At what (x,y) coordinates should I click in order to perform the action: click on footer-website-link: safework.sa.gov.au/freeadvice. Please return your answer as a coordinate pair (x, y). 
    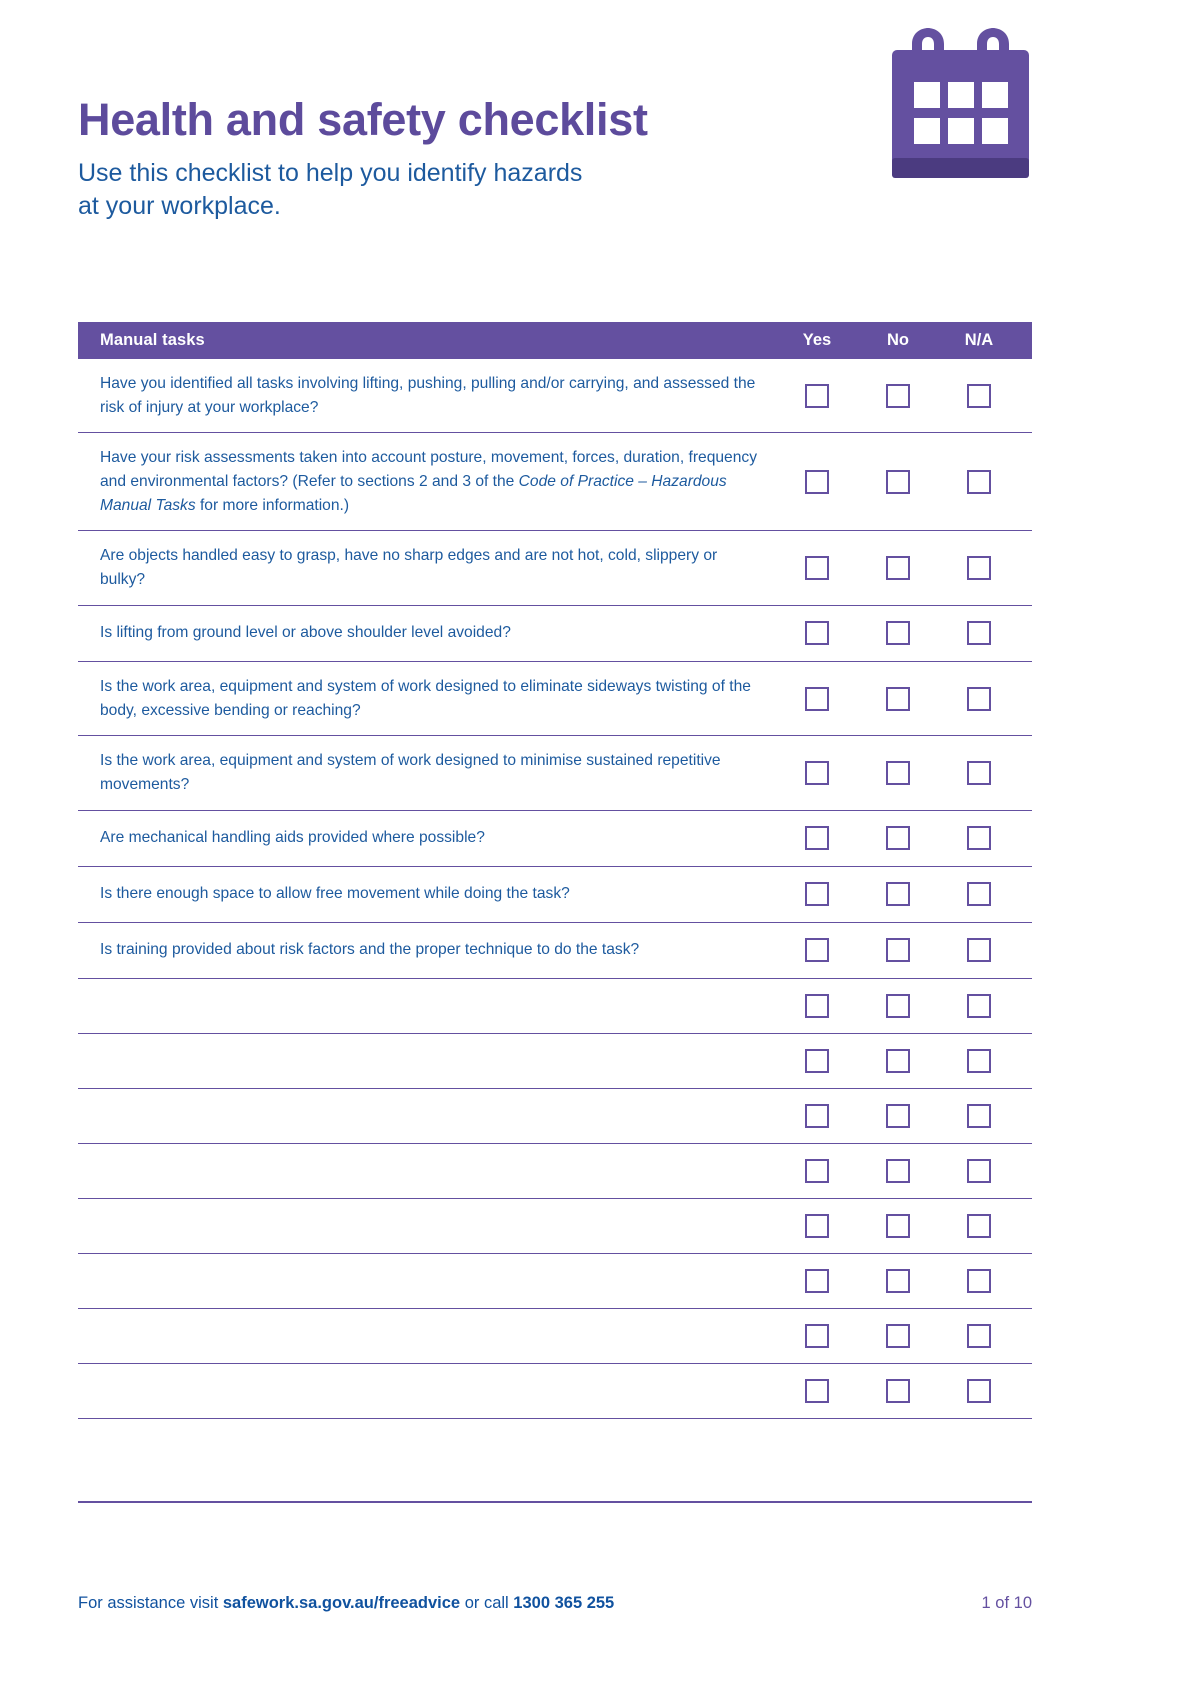
    Looking at the image, I should click on (341, 1603).